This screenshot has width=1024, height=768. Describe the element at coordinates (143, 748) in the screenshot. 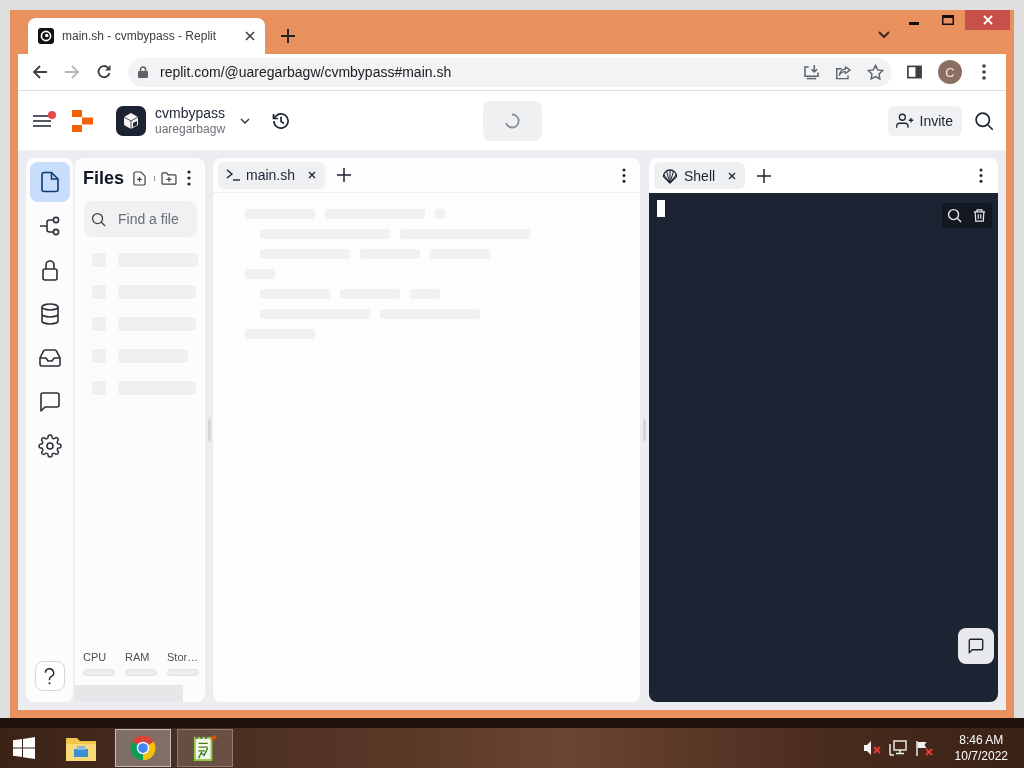

I see `browser-icon` at that location.